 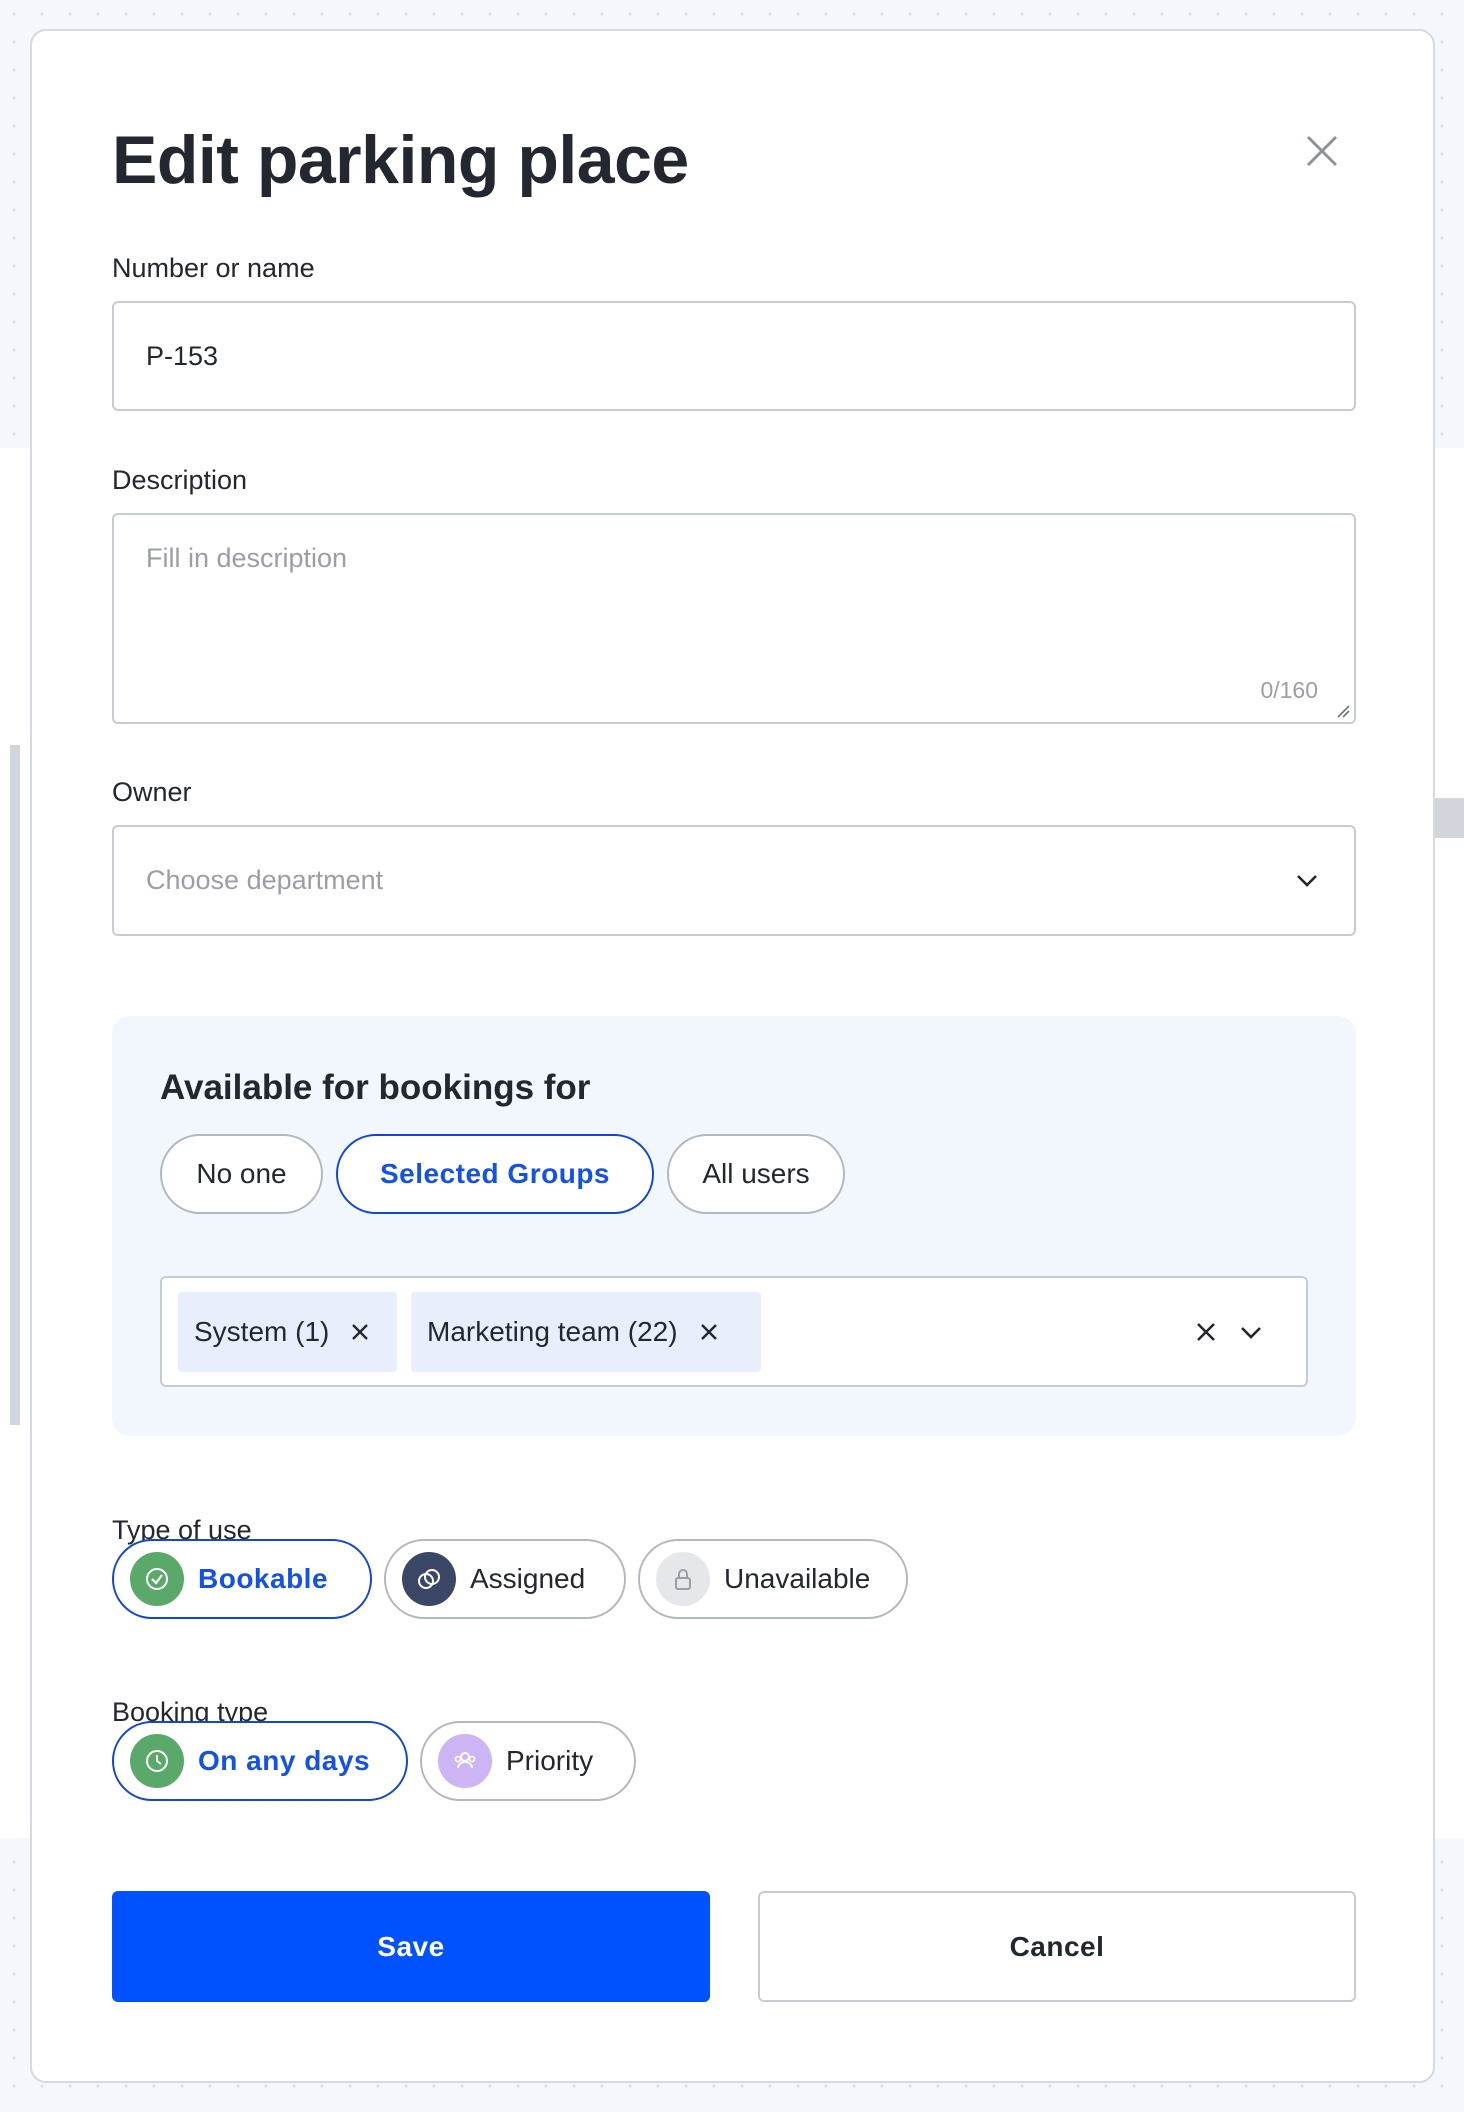 I want to click on cancel-button: Cancel, so click(x=1057, y=1946).